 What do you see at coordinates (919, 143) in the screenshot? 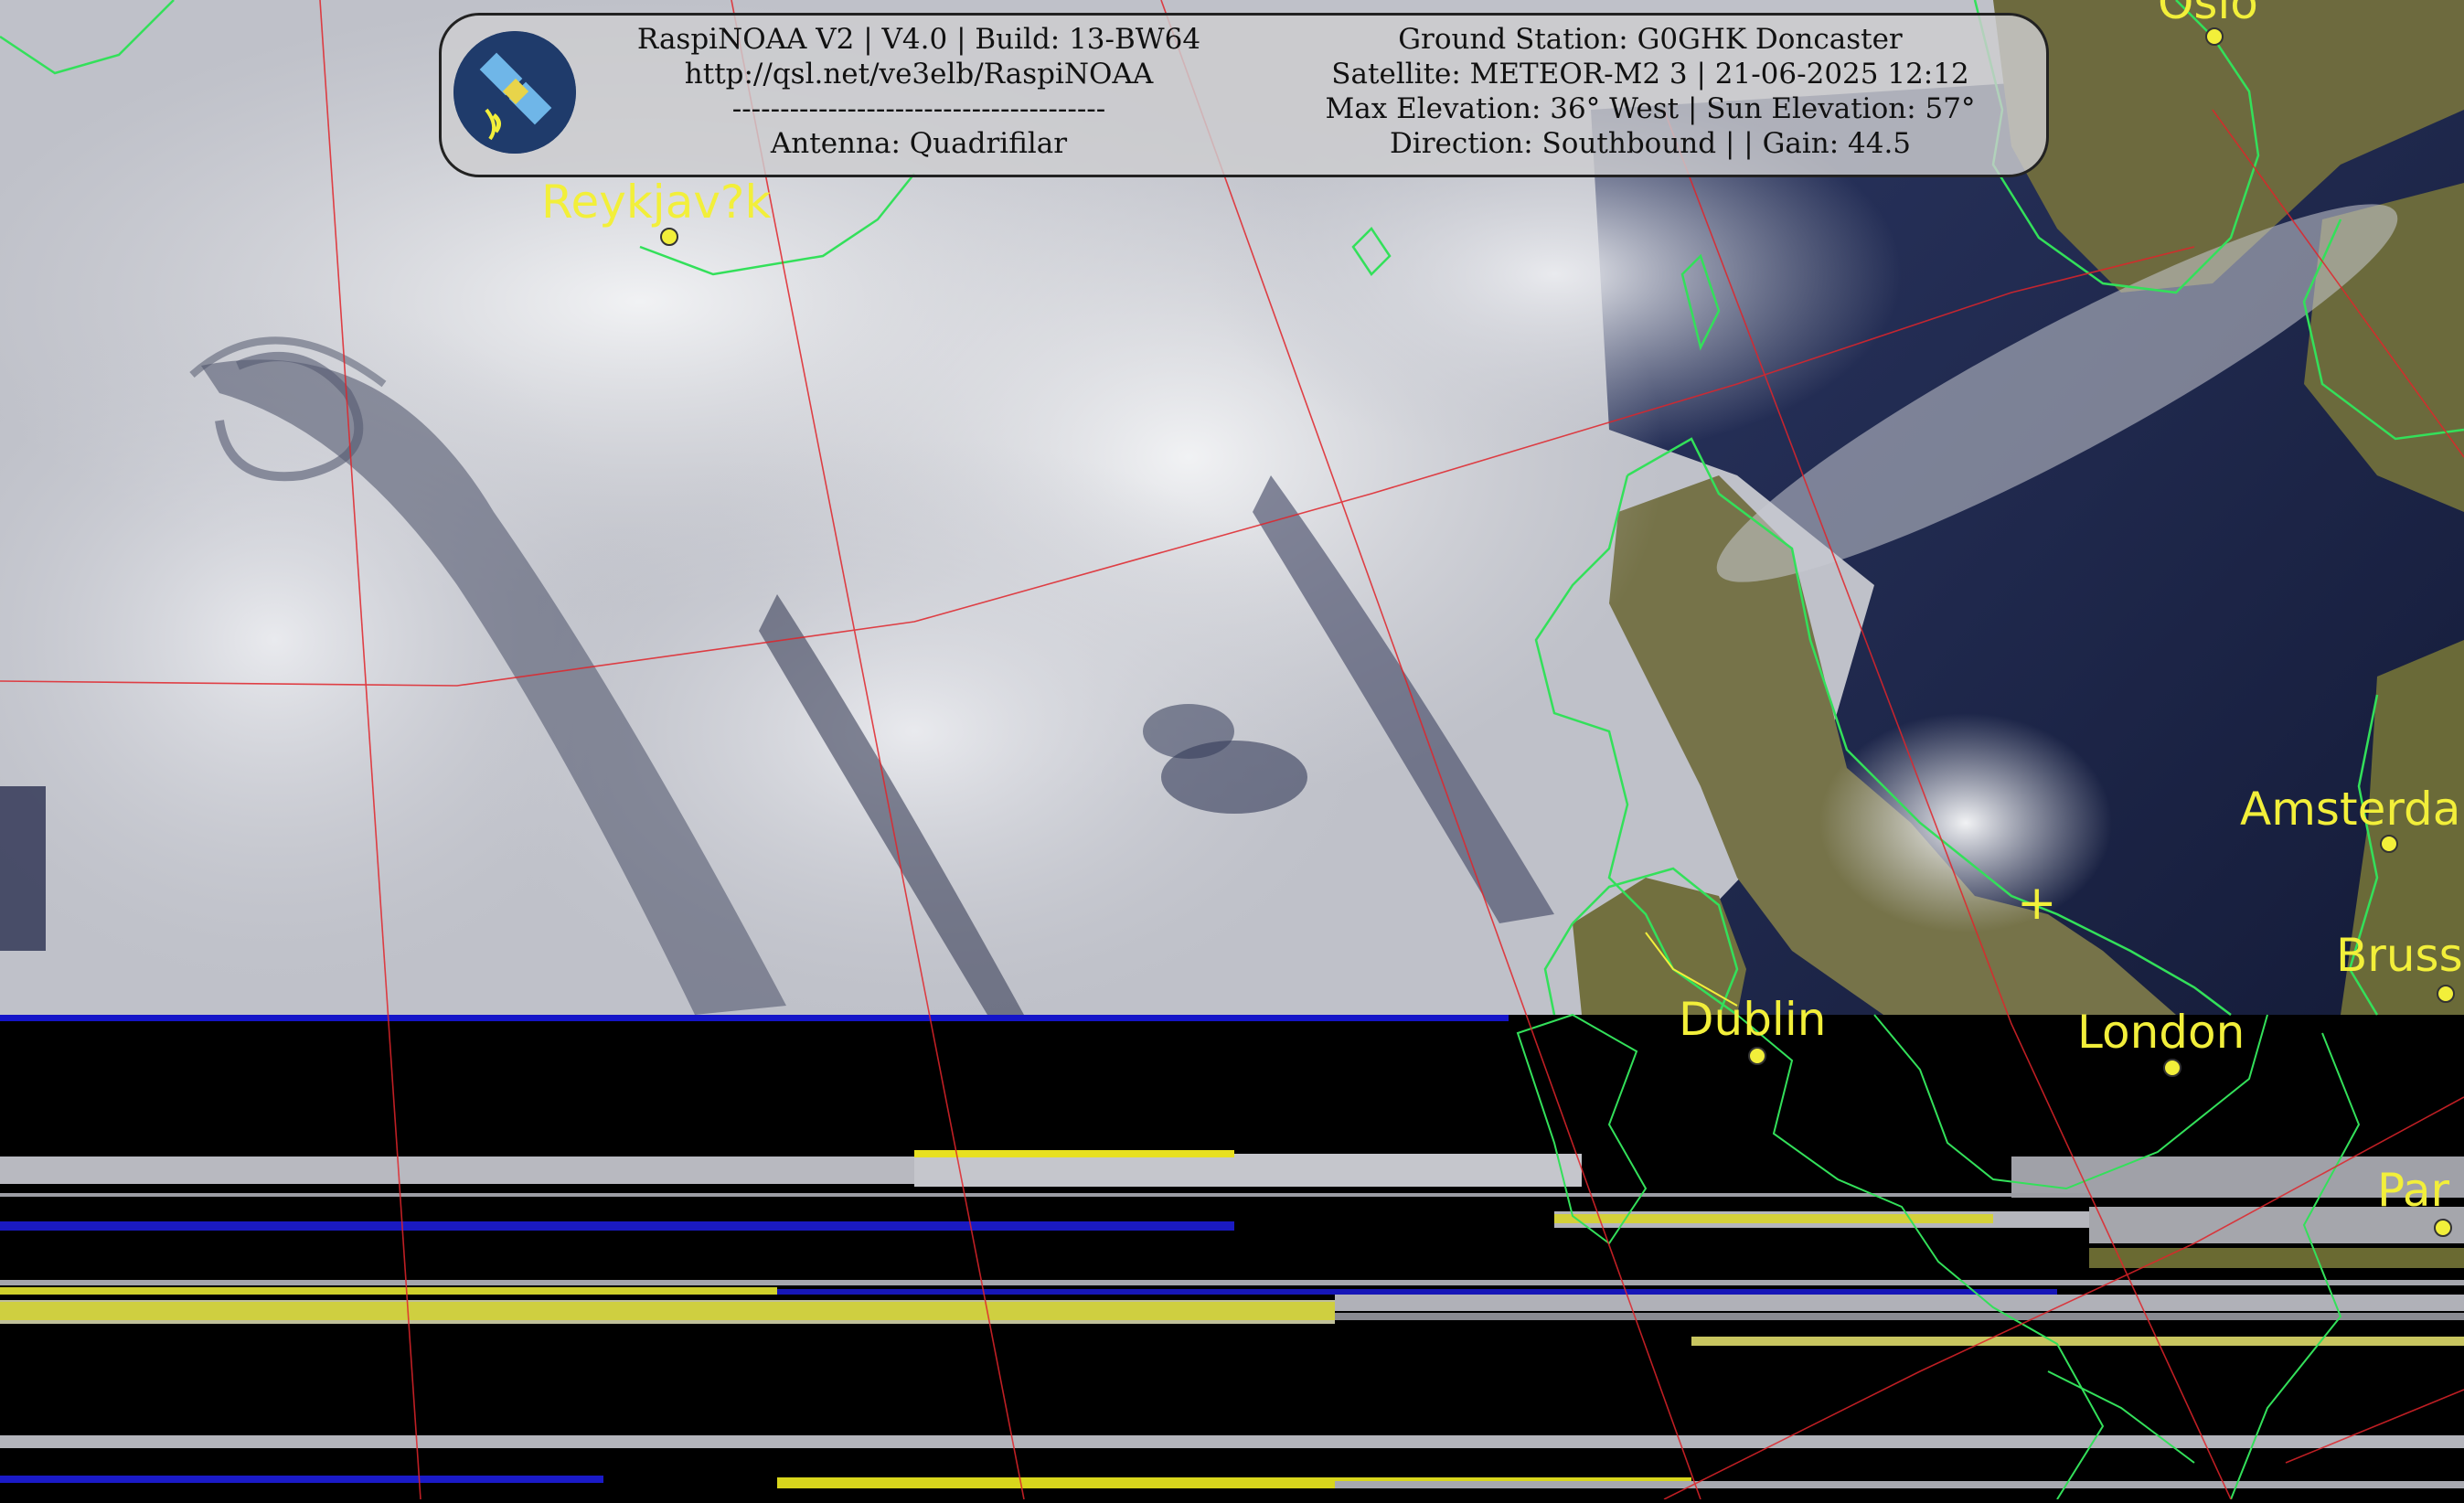
I see `header-antenna: Antenna: Quadrifilar` at bounding box center [919, 143].